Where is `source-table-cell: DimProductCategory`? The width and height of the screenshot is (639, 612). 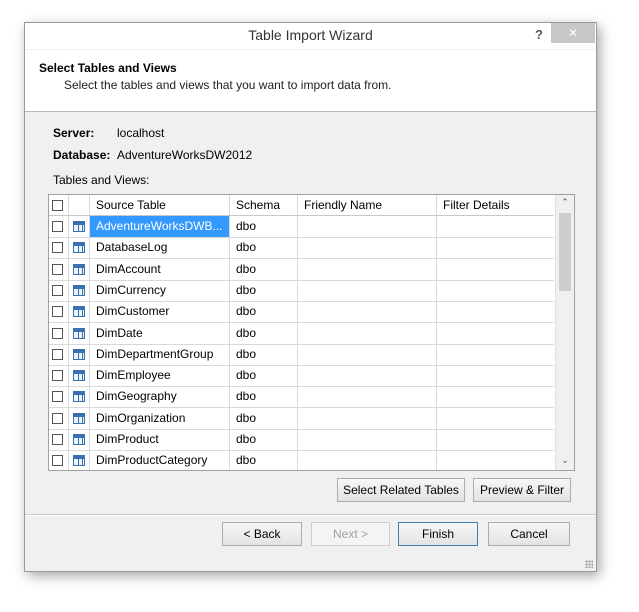 source-table-cell: DimProductCategory is located at coordinates (160, 460).